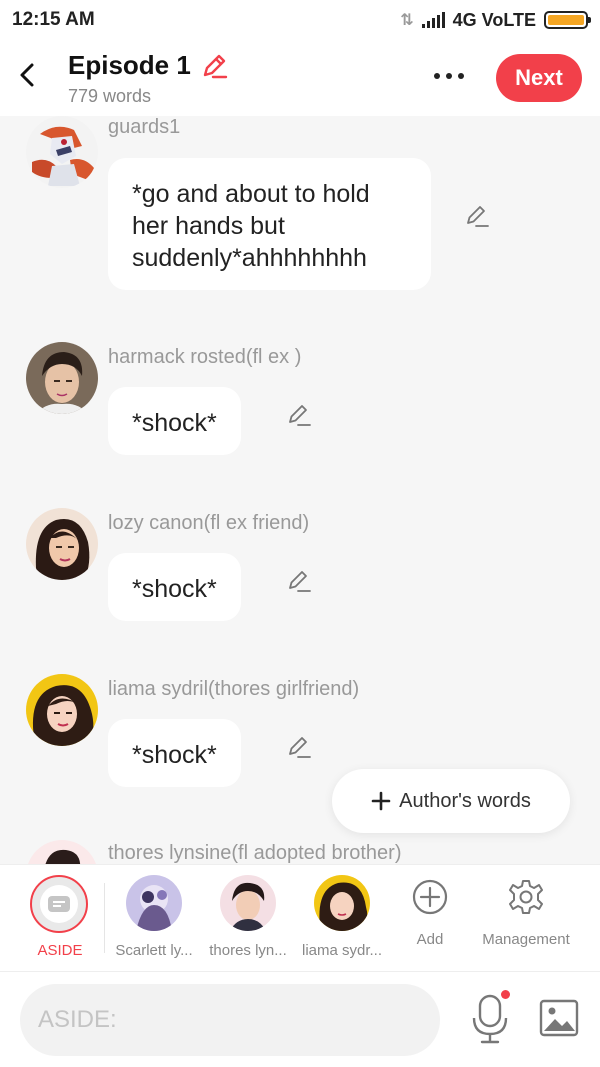 This screenshot has height=1067, width=600. I want to click on speaker-name: thores lynsine(fl adopted brother), so click(255, 853).